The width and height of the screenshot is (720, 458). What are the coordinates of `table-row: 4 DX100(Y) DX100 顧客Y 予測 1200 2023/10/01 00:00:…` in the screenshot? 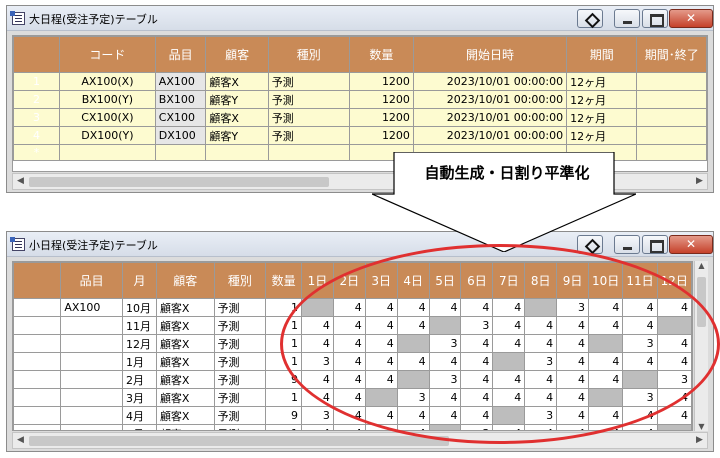 It's located at (360, 135).